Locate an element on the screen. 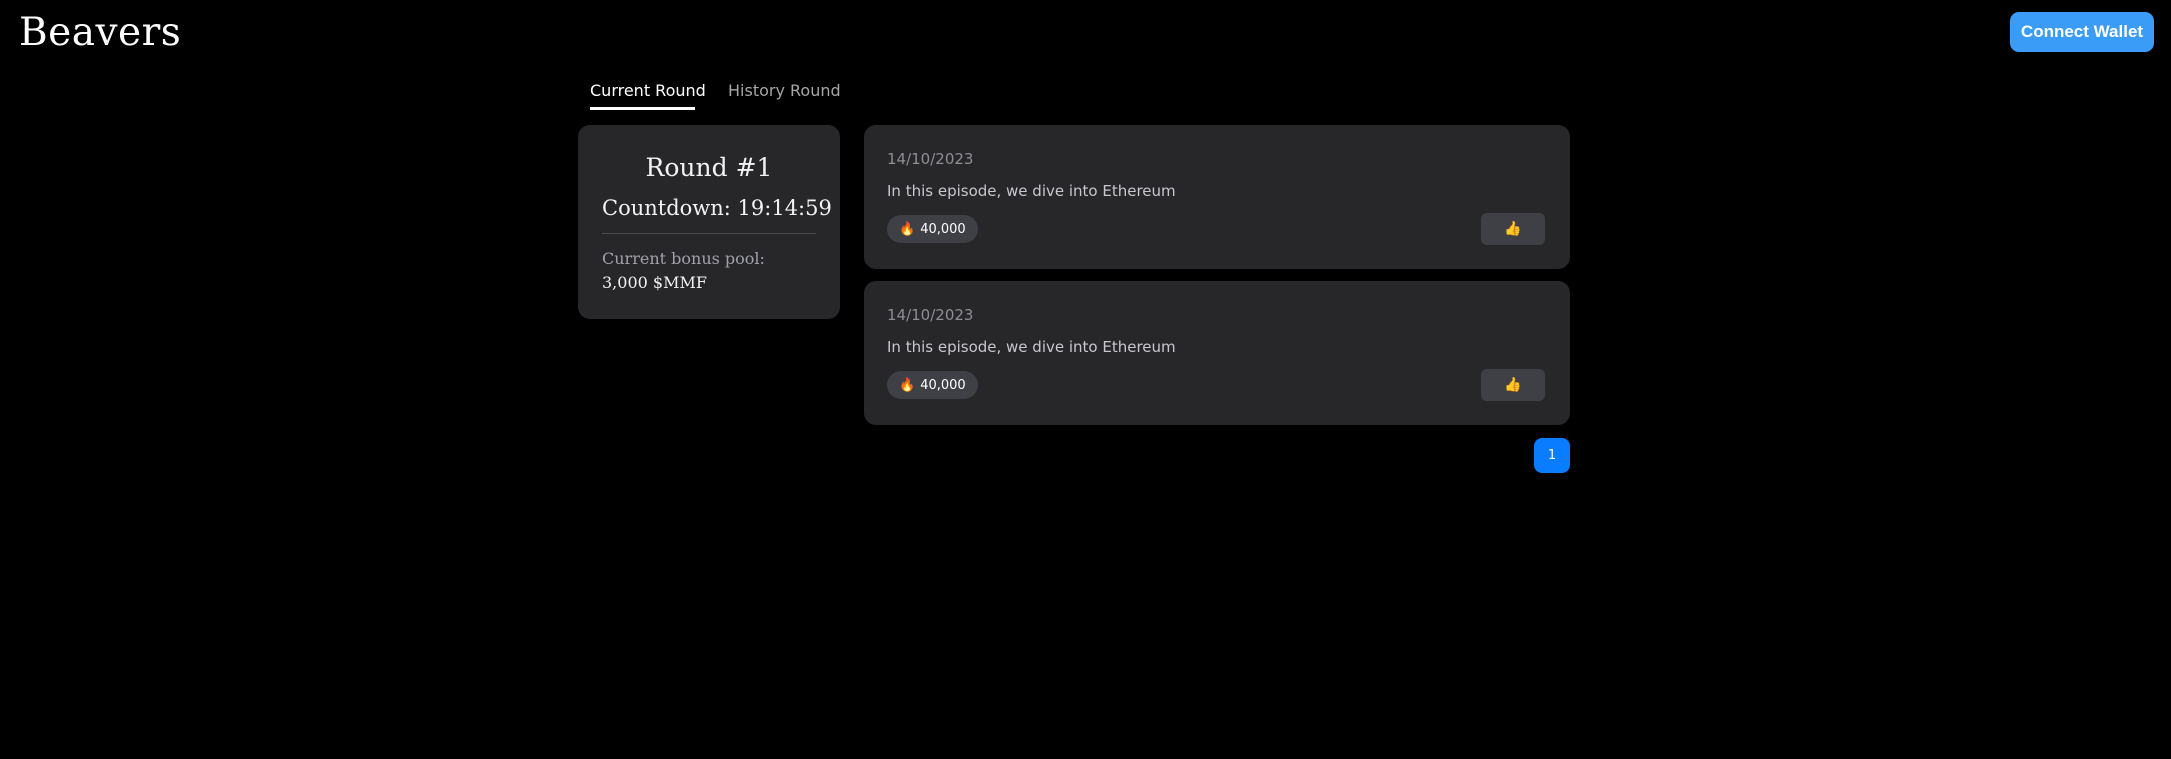 This screenshot has width=2171, height=759. app-logo: Beavers is located at coordinates (100, 33).